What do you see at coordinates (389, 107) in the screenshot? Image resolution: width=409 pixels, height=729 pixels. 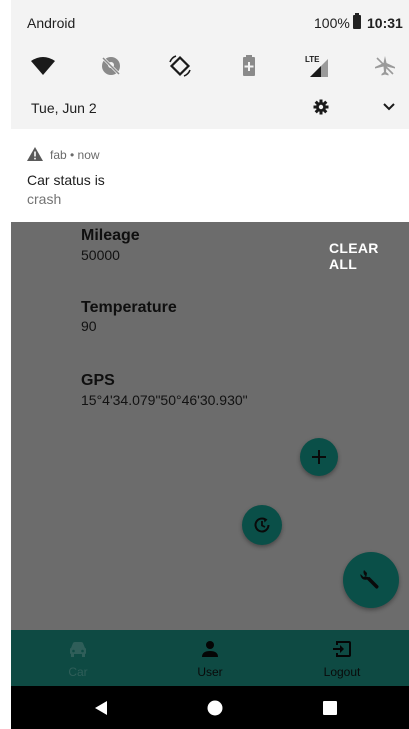 I see `chevron-down-icon` at bounding box center [389, 107].